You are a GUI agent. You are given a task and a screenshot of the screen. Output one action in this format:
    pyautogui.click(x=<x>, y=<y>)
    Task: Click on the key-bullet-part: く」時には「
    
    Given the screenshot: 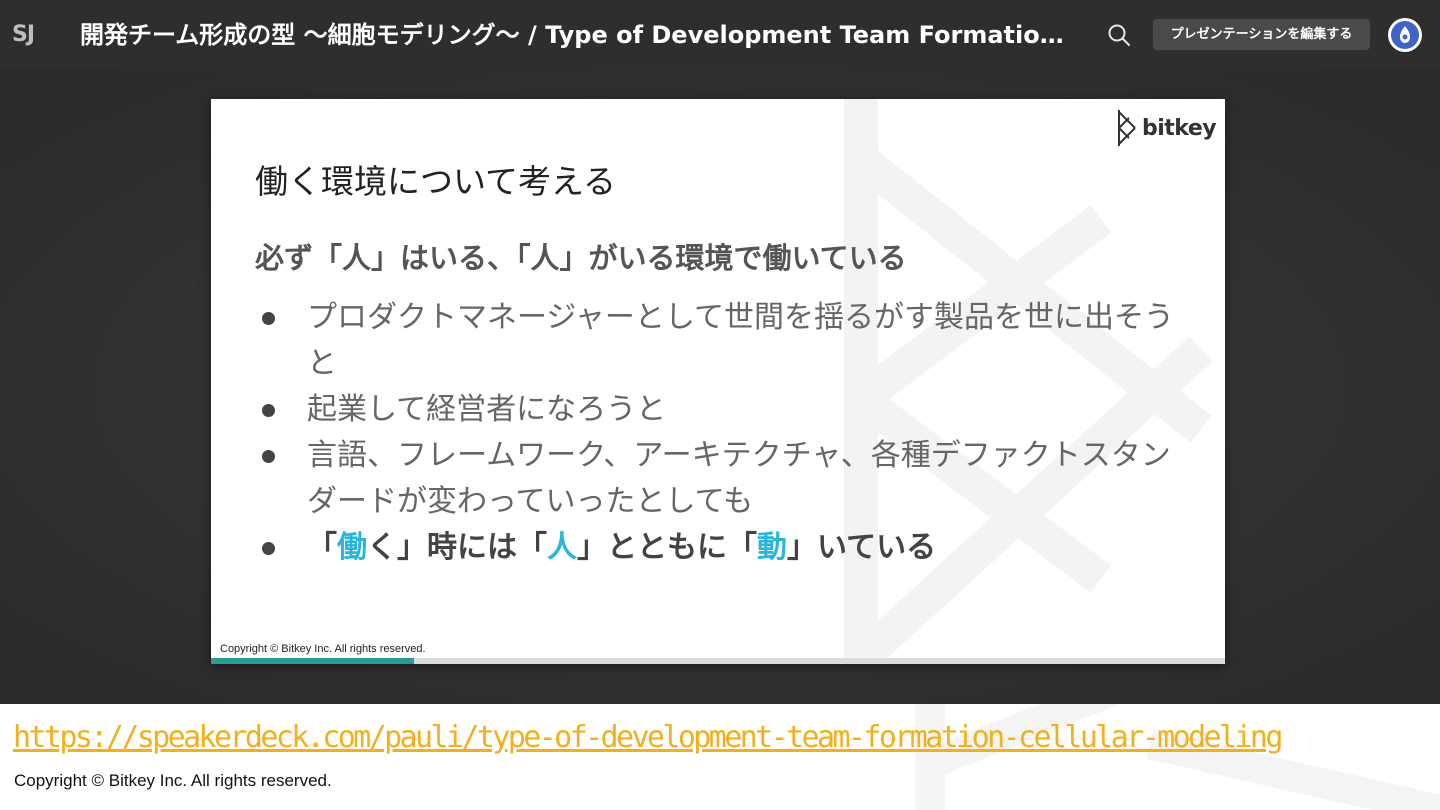 What is the action you would take?
    pyautogui.click(x=457, y=547)
    